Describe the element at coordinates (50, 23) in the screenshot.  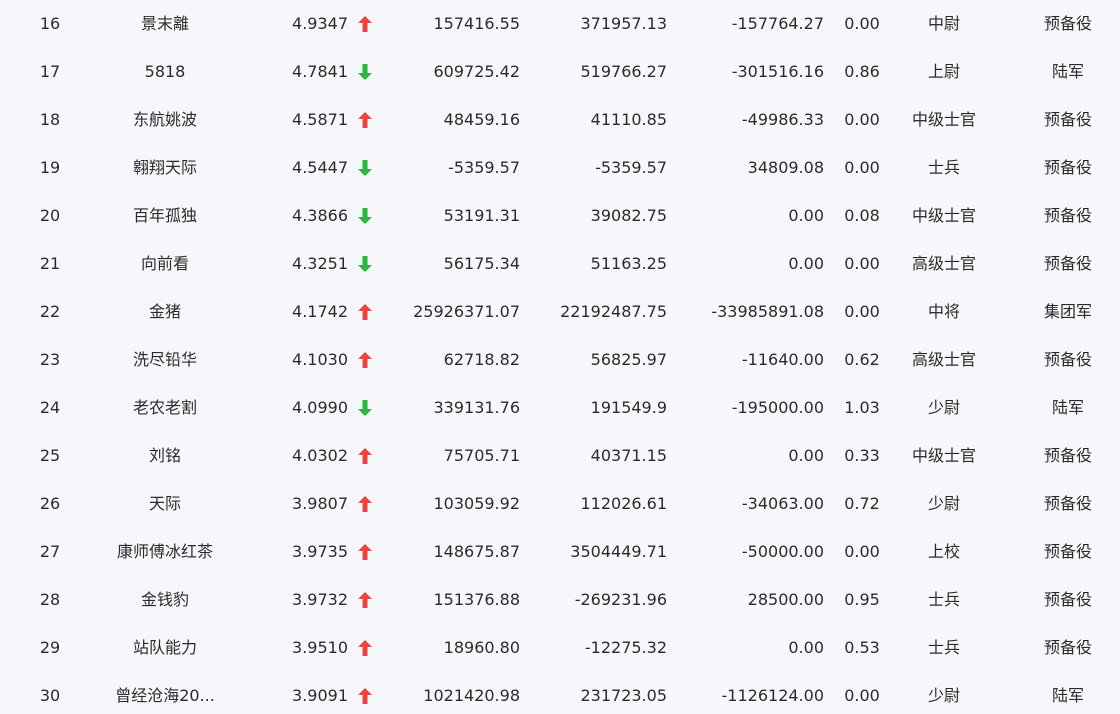
I see `rank-cell: 16` at that location.